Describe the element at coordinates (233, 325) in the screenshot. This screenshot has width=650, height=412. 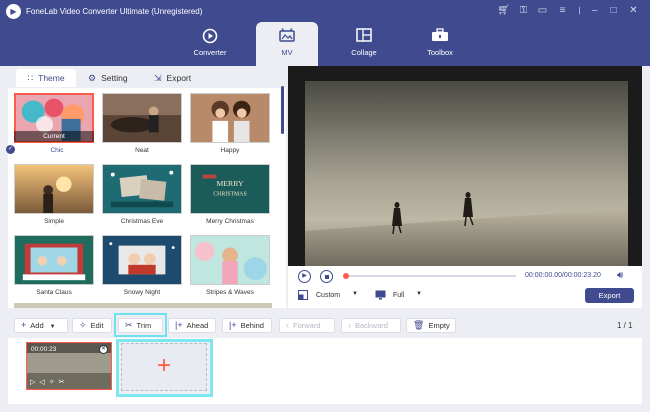
I see `insert-behind-icon: |+` at that location.